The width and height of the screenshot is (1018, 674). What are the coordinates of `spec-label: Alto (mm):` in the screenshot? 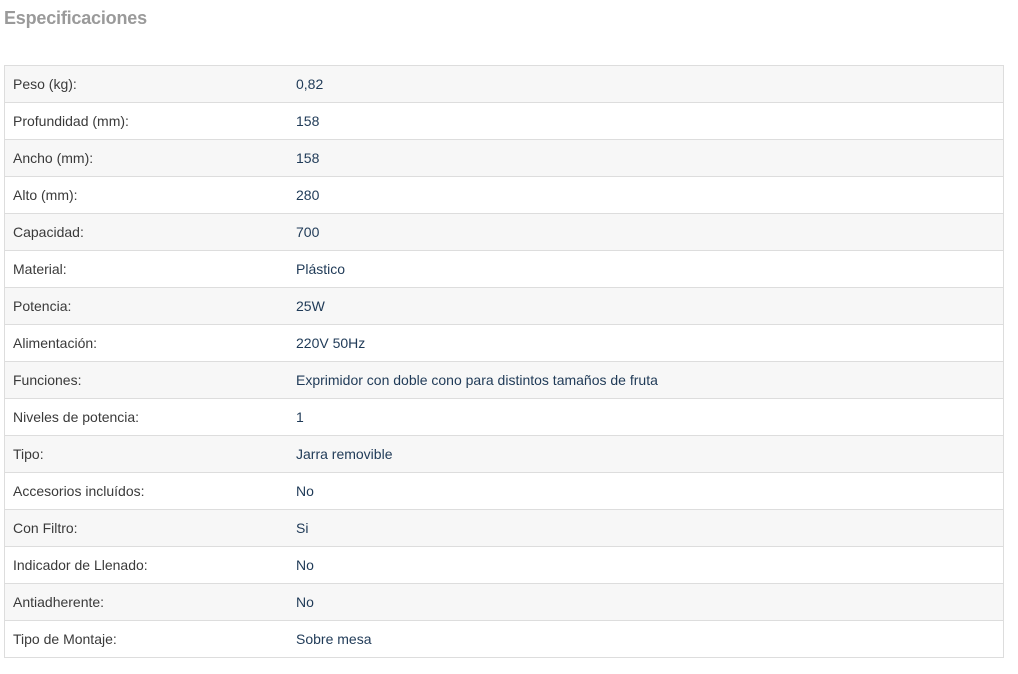 It's located at (150, 195).